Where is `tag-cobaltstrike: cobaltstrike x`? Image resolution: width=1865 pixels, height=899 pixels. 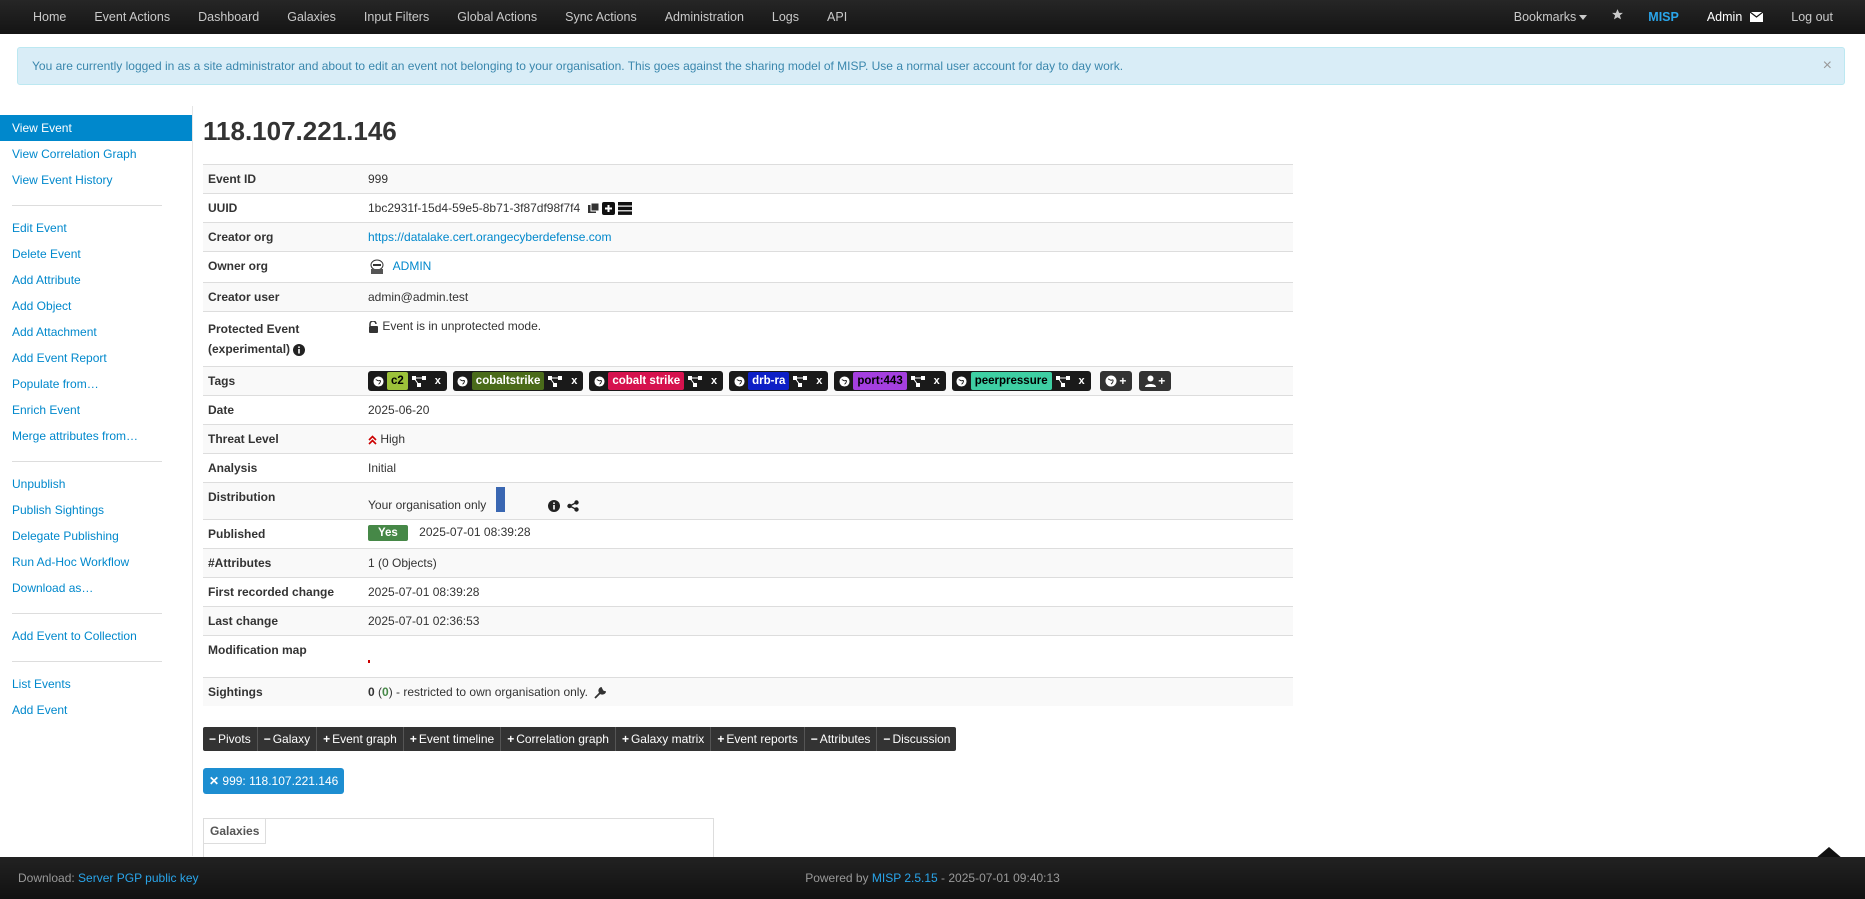
tag-cobaltstrike: cobaltstrike x is located at coordinates (518, 381).